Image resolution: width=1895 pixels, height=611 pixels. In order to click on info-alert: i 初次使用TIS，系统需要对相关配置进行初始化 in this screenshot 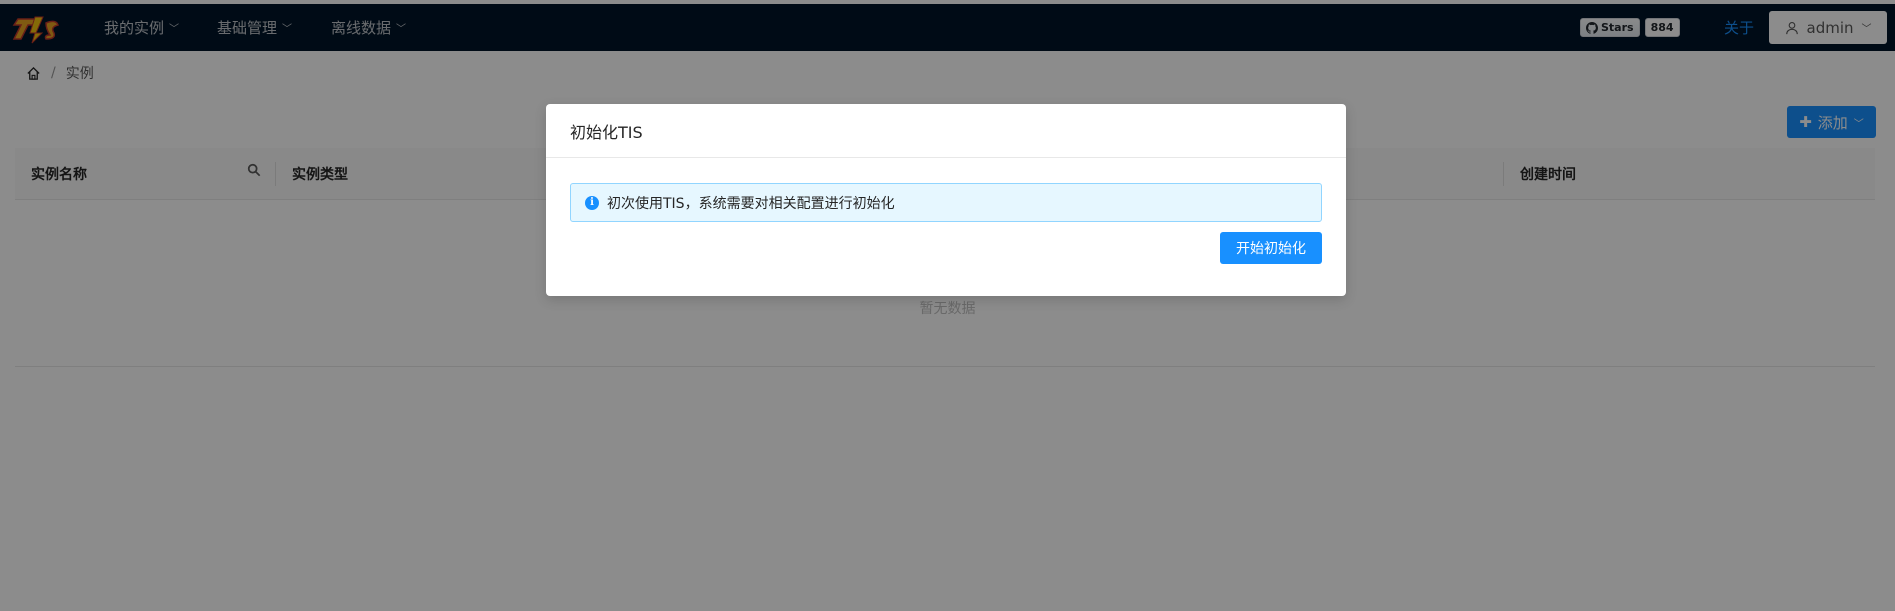, I will do `click(946, 202)`.